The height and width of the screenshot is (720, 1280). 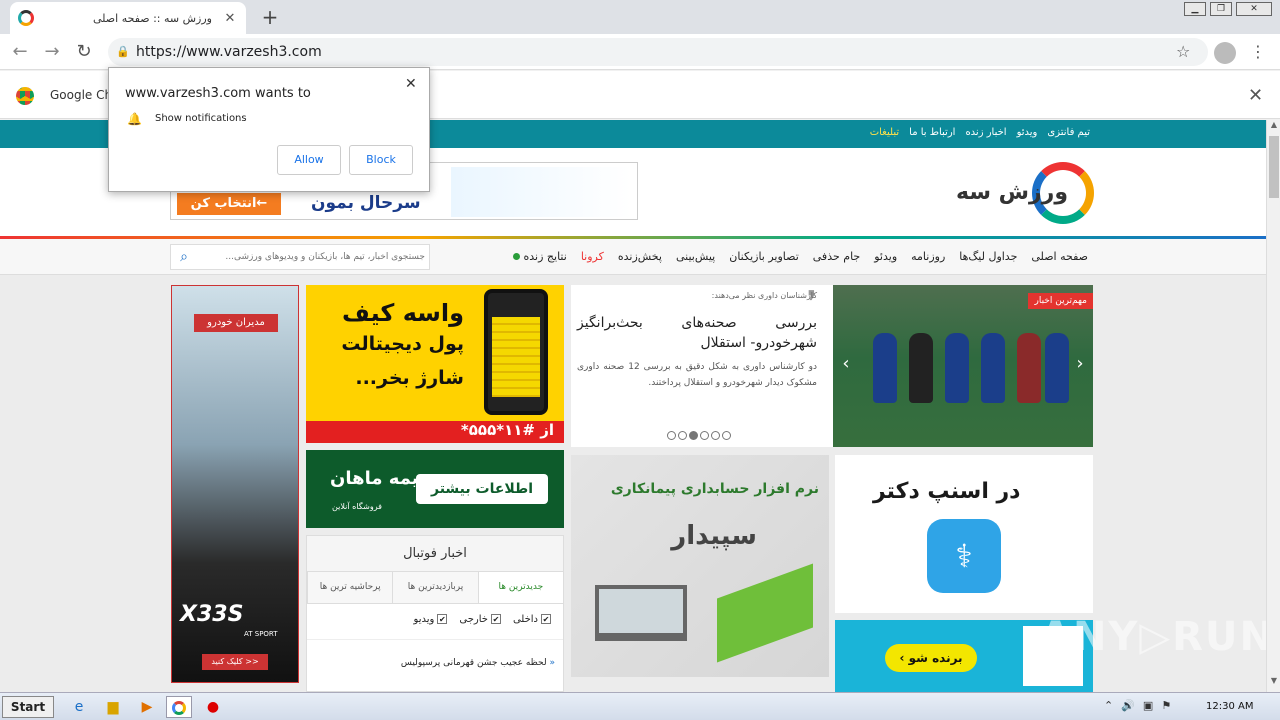 What do you see at coordinates (963, 366) in the screenshot?
I see `slider-photo: مهم‌ترین اخبار ‹ ›` at bounding box center [963, 366].